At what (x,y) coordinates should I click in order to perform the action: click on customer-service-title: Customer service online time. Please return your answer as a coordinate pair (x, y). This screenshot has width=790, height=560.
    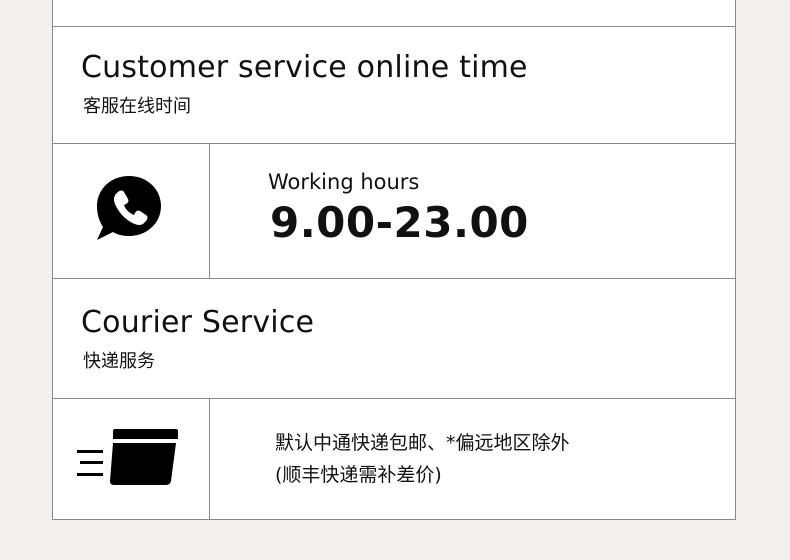
    Looking at the image, I should click on (304, 67).